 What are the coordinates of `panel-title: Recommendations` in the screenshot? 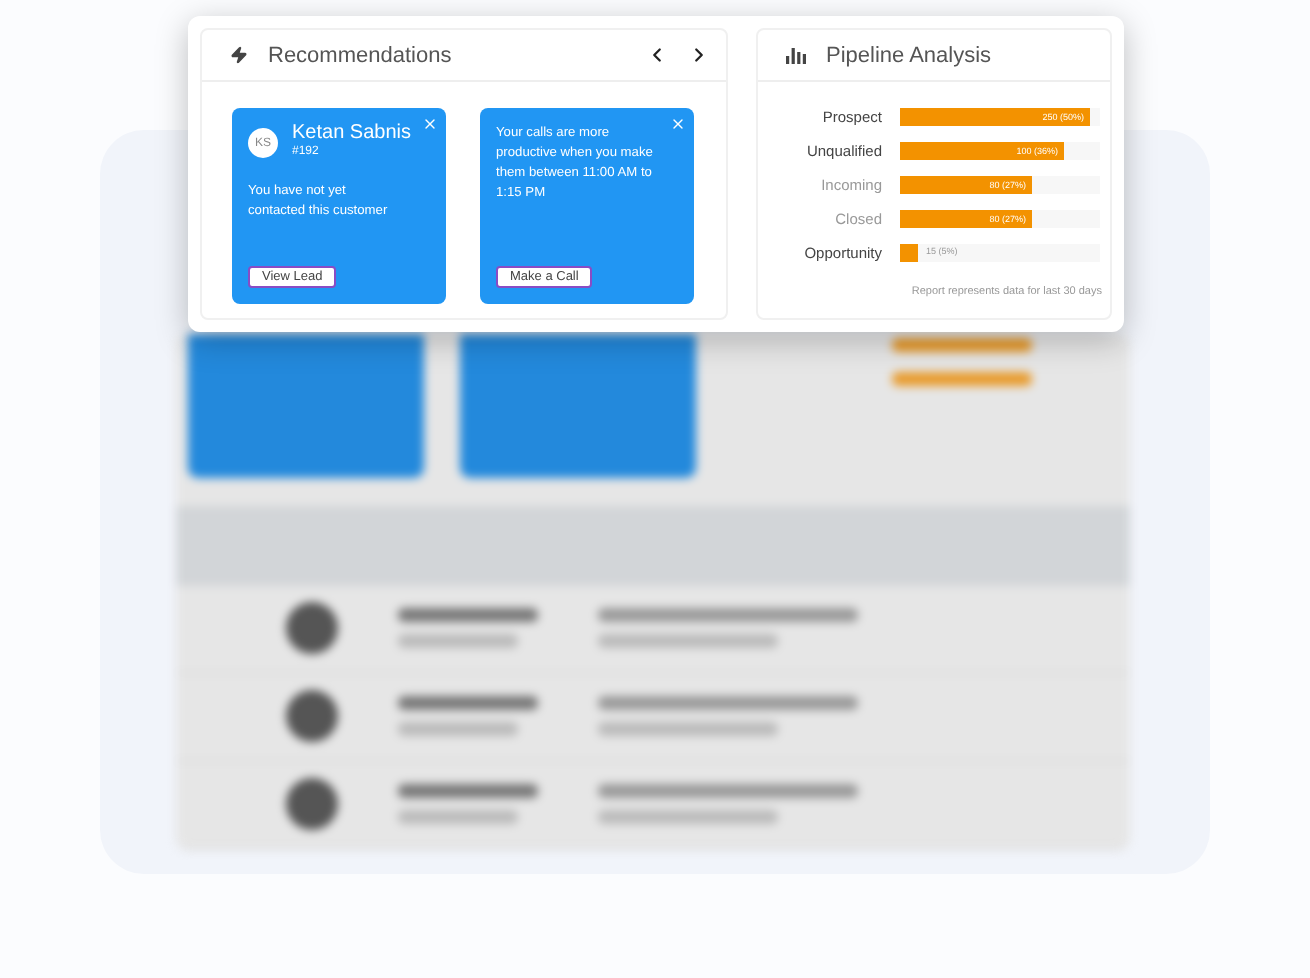 It's located at (361, 55).